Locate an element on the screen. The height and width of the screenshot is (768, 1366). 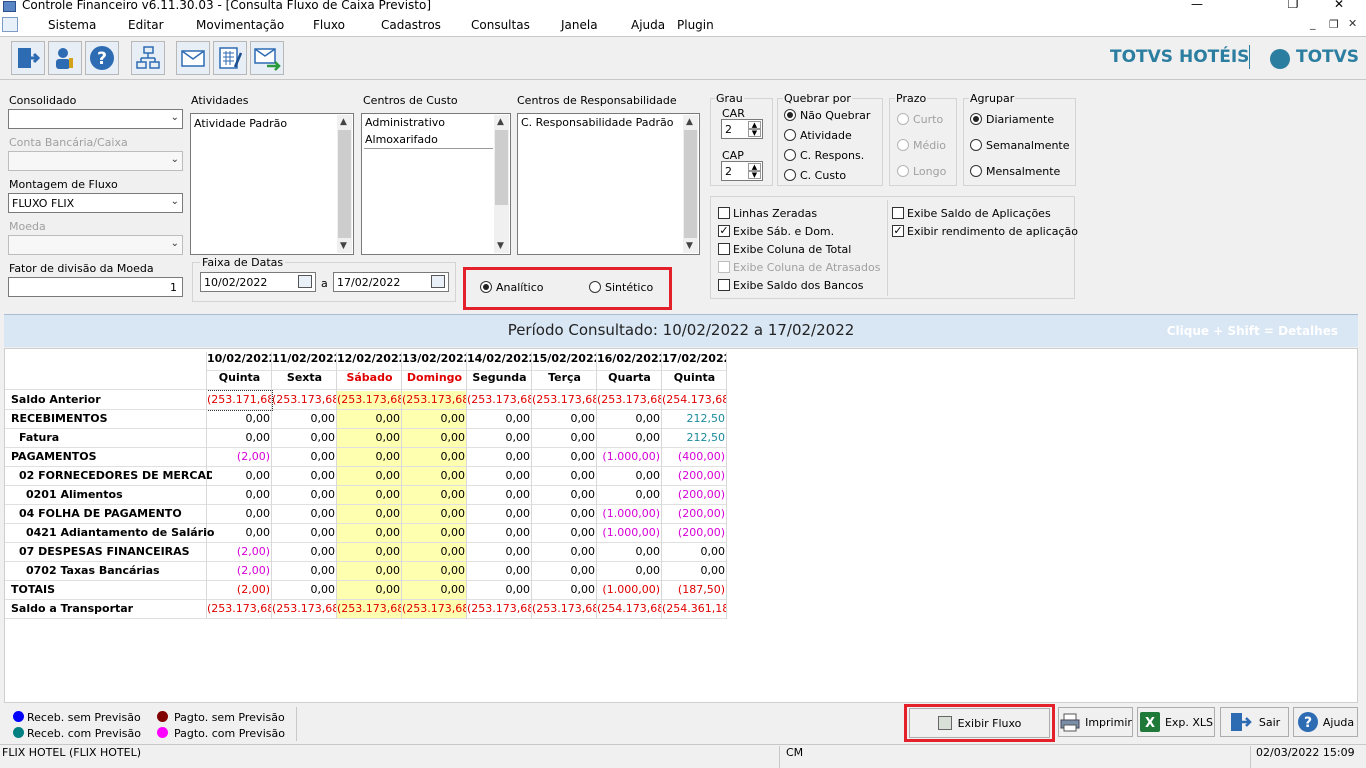
menu-cadastros: Cadastros is located at coordinates (411, 25).